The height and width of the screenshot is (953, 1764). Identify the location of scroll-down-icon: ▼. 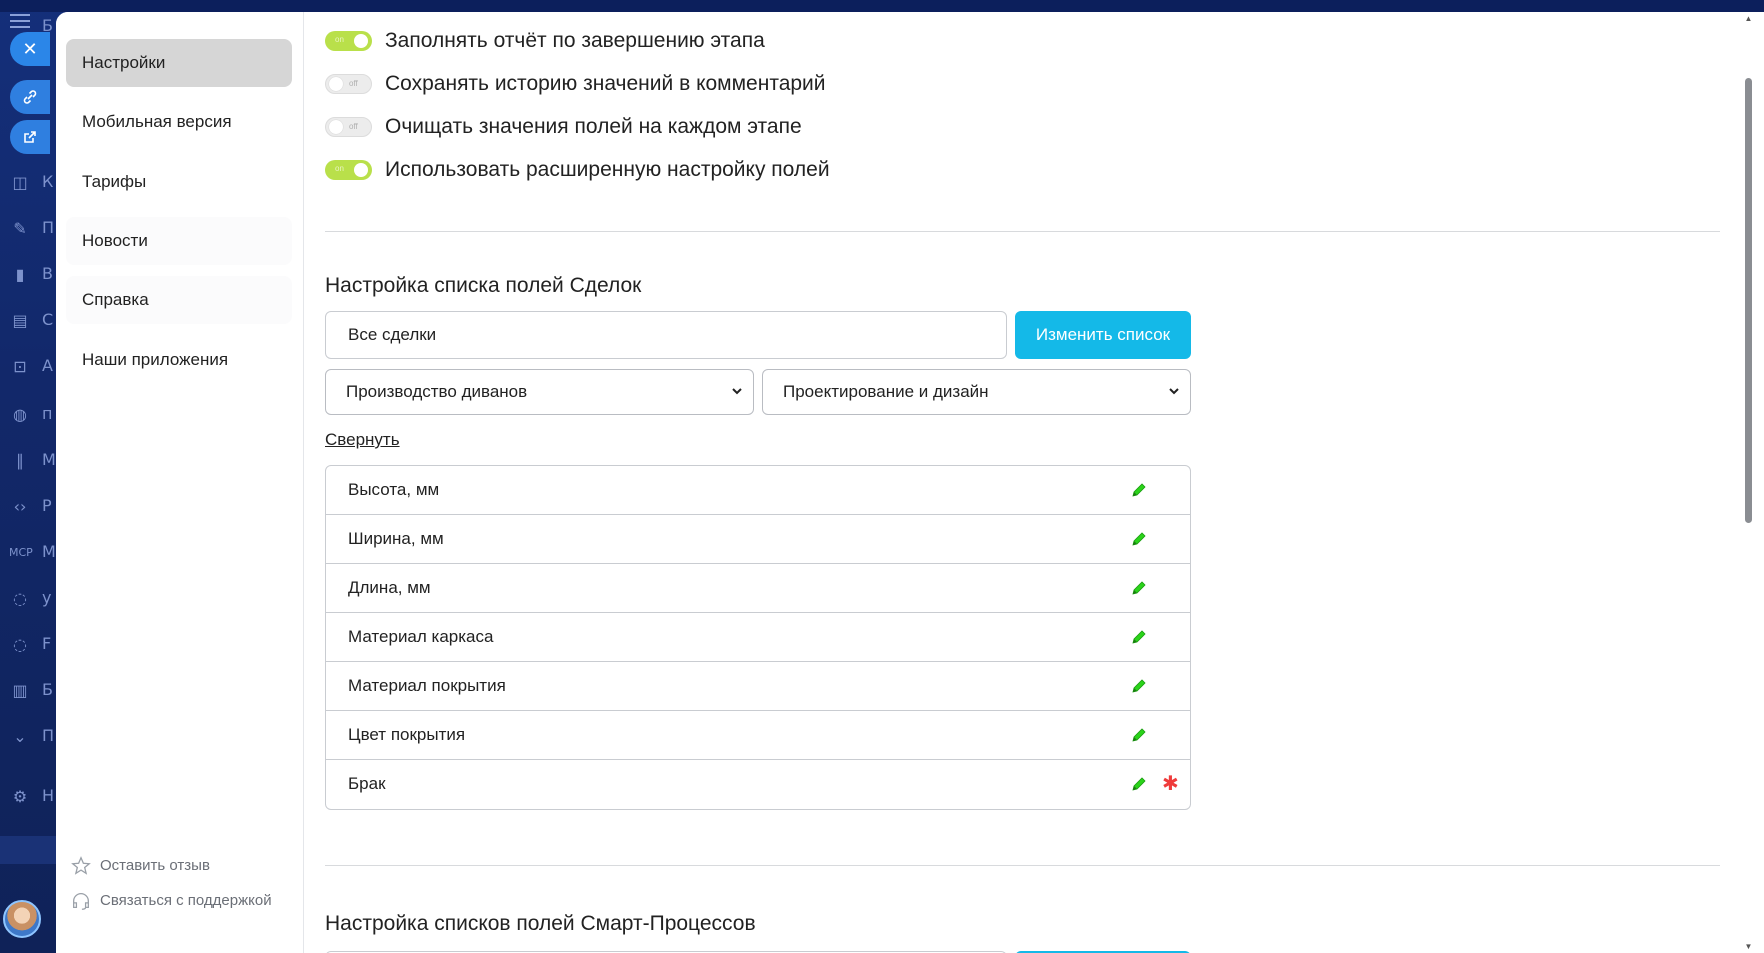
(1748, 946).